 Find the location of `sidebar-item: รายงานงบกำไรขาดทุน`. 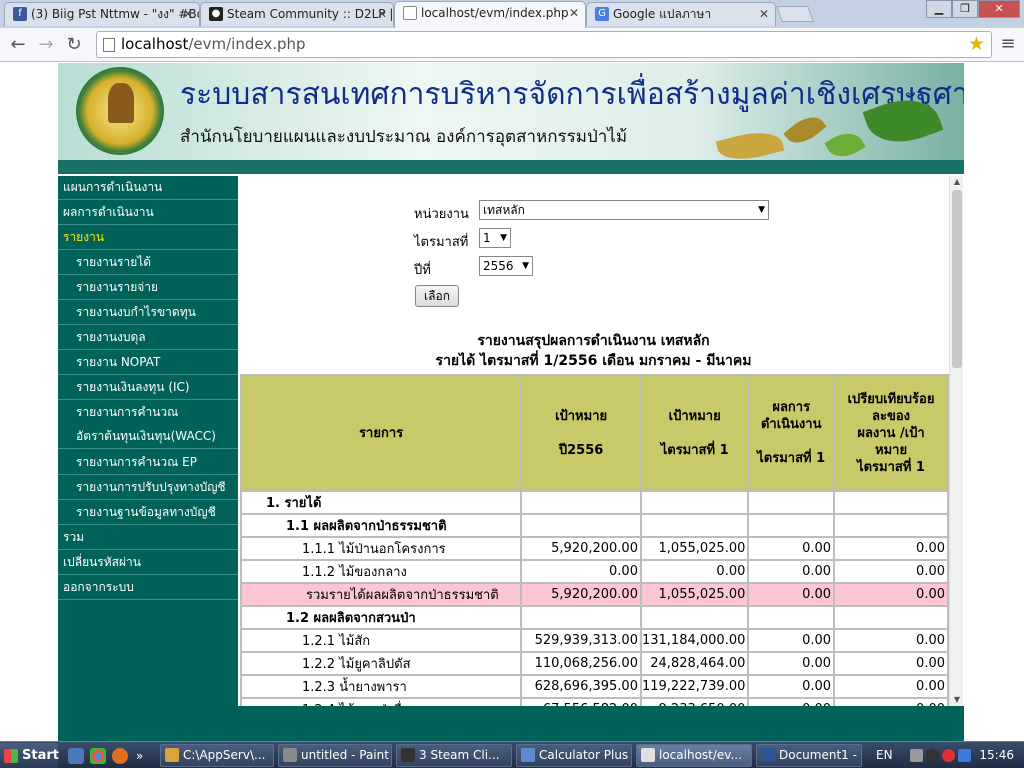

sidebar-item: รายงานงบกำไรขาดทุน is located at coordinates (148, 313).